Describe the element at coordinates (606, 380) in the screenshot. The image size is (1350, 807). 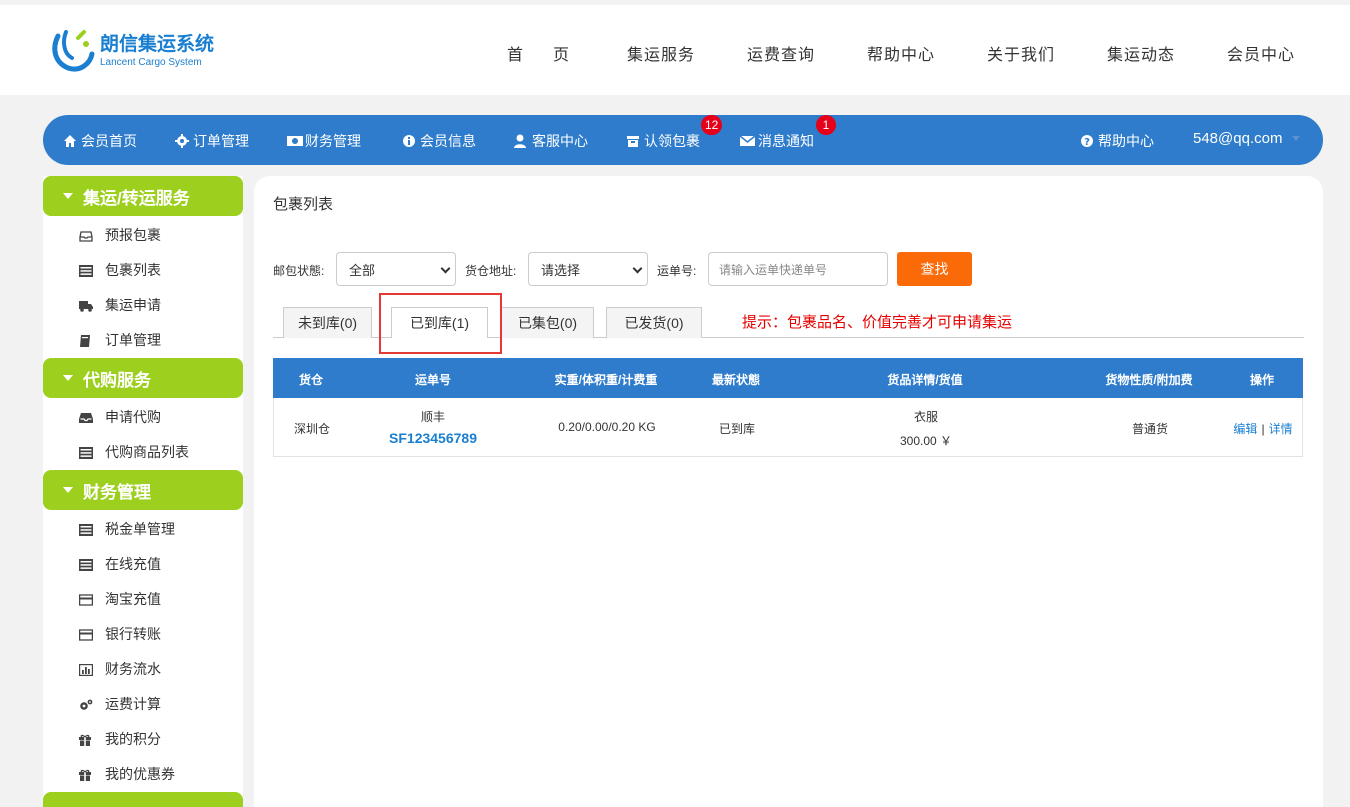
I see `col-weights: 实重/体积重/计费重` at that location.